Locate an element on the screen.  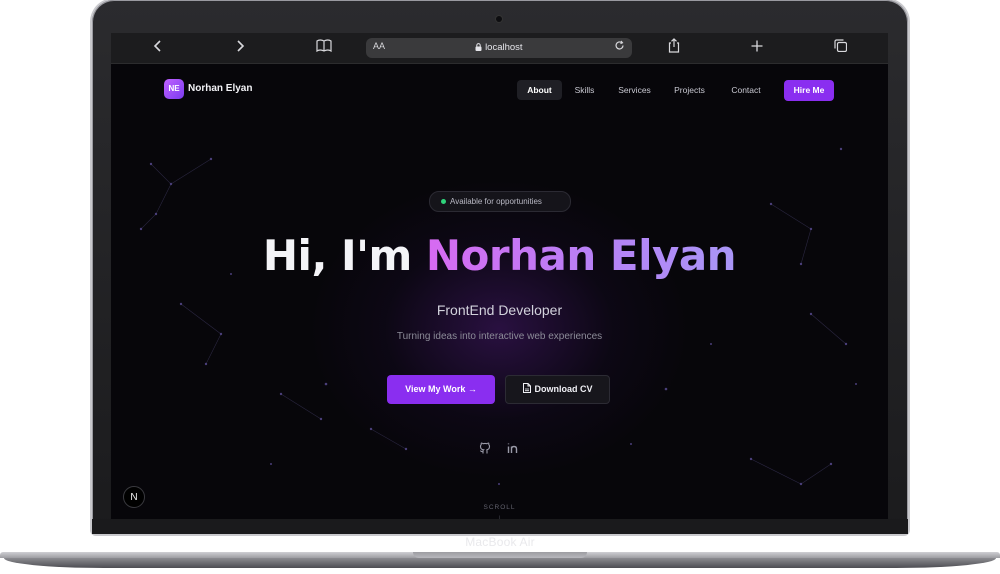
chevron-left-icon is located at coordinates (157, 46).